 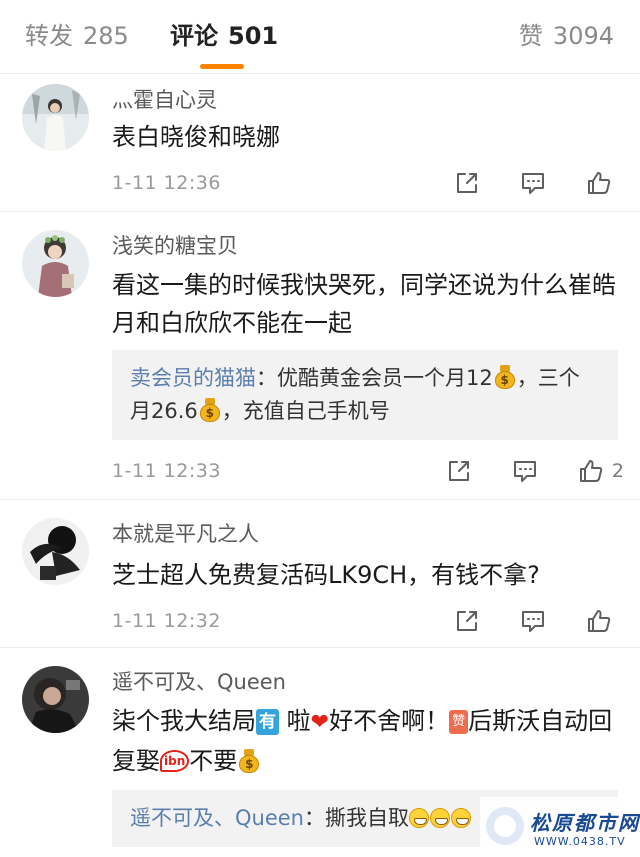 I want to click on comment-text-segment: 啦, so click(x=295, y=721).